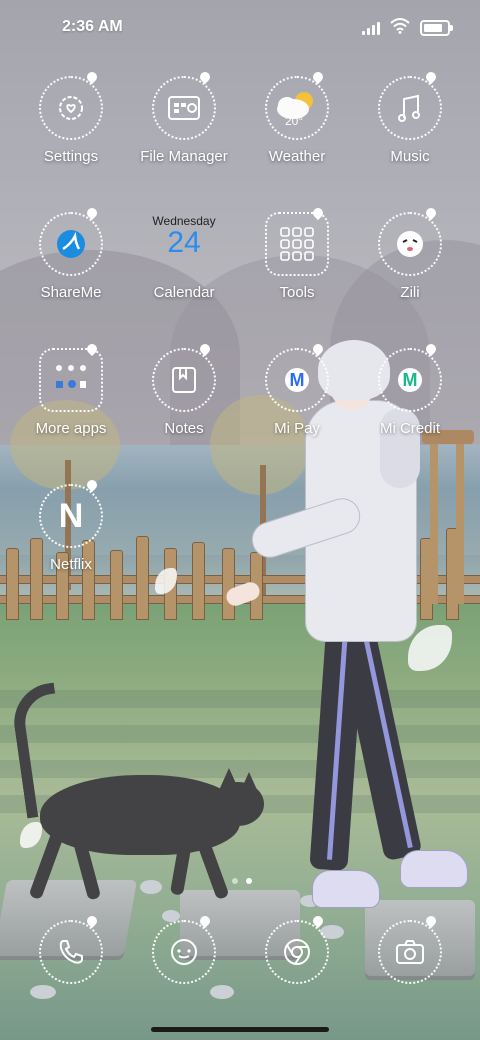  Describe the element at coordinates (242, 881) in the screenshot. I see `page-indicator` at that location.